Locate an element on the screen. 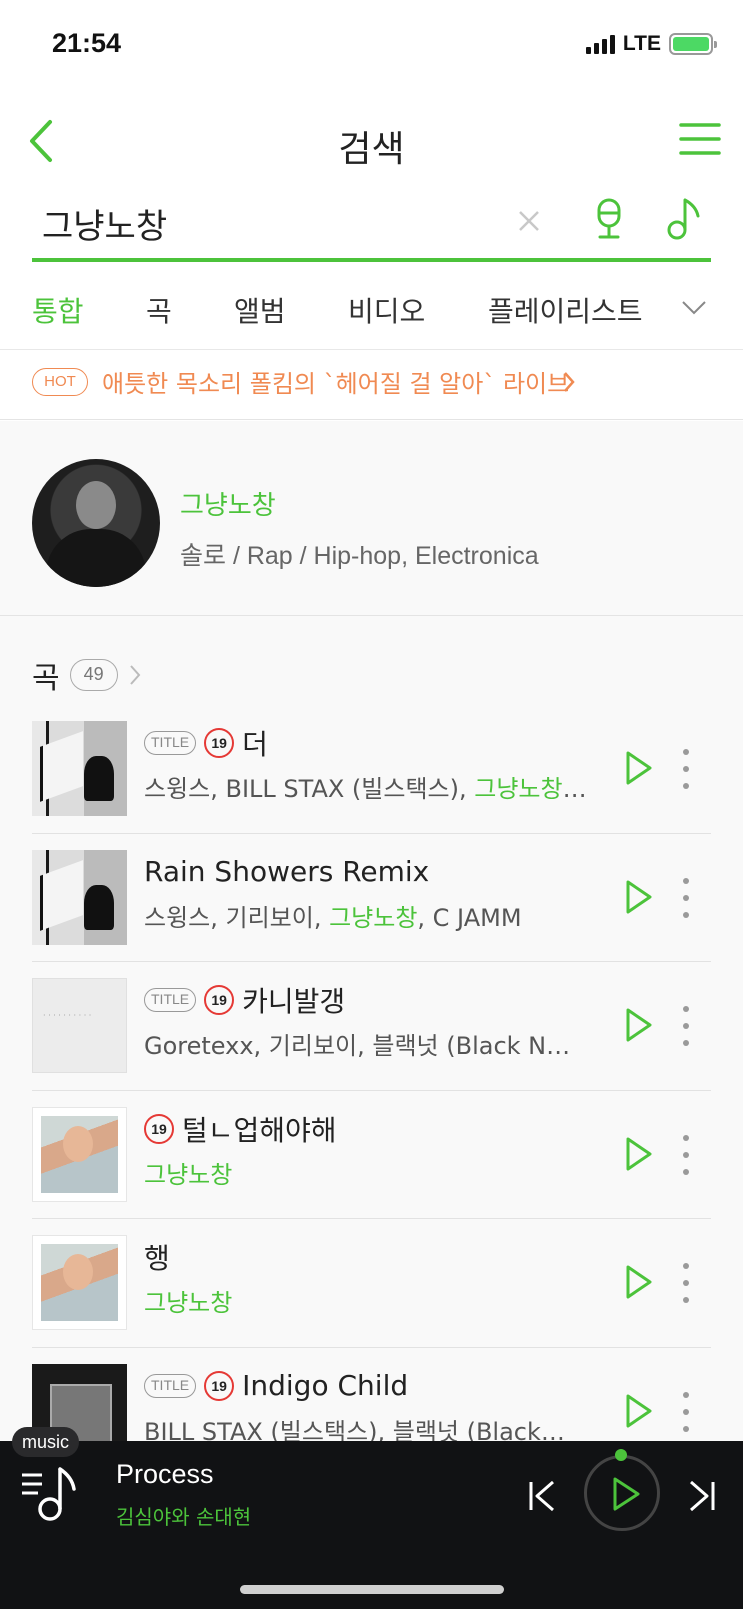  signal-icon is located at coordinates (600, 44).